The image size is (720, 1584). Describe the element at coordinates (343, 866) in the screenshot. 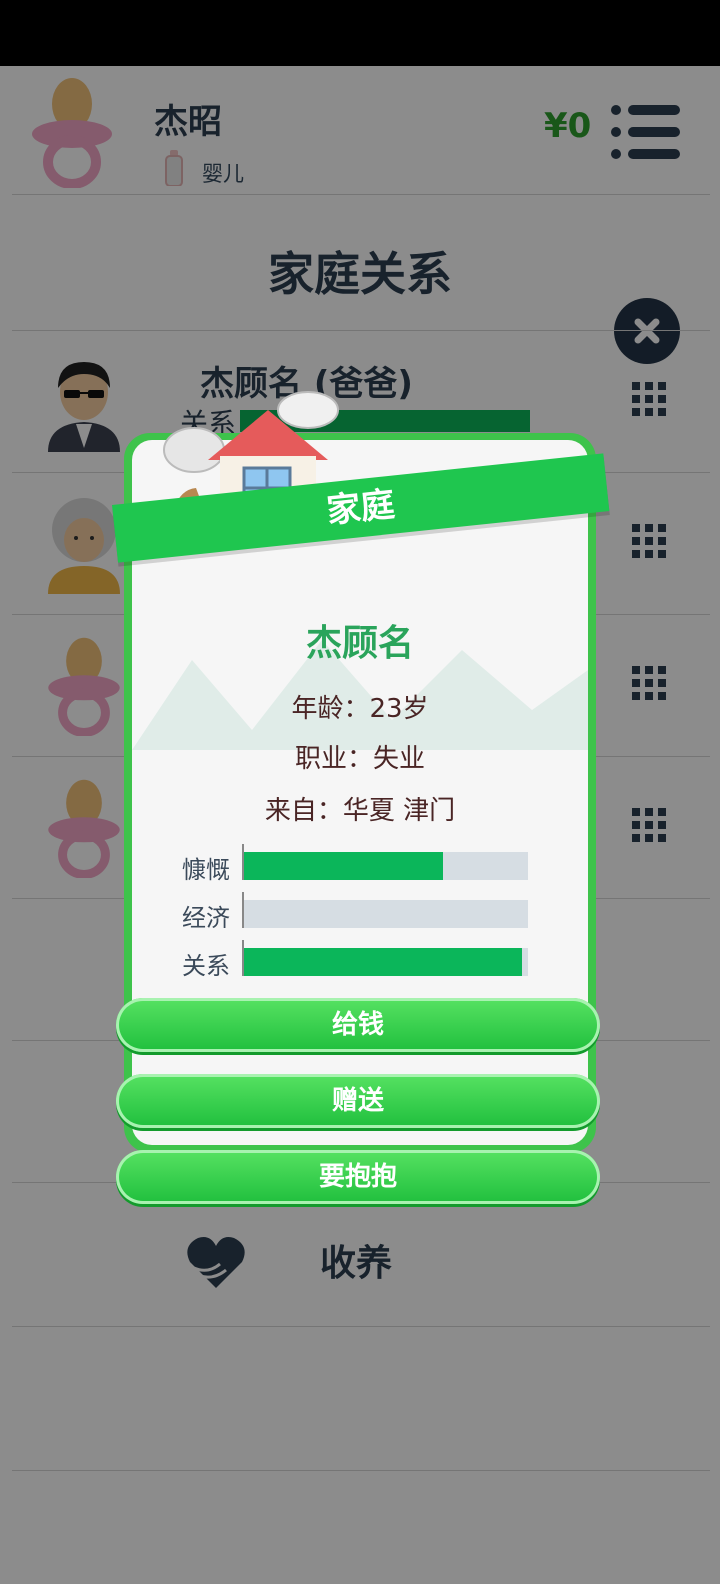

I see `stat-fill-generosity` at that location.